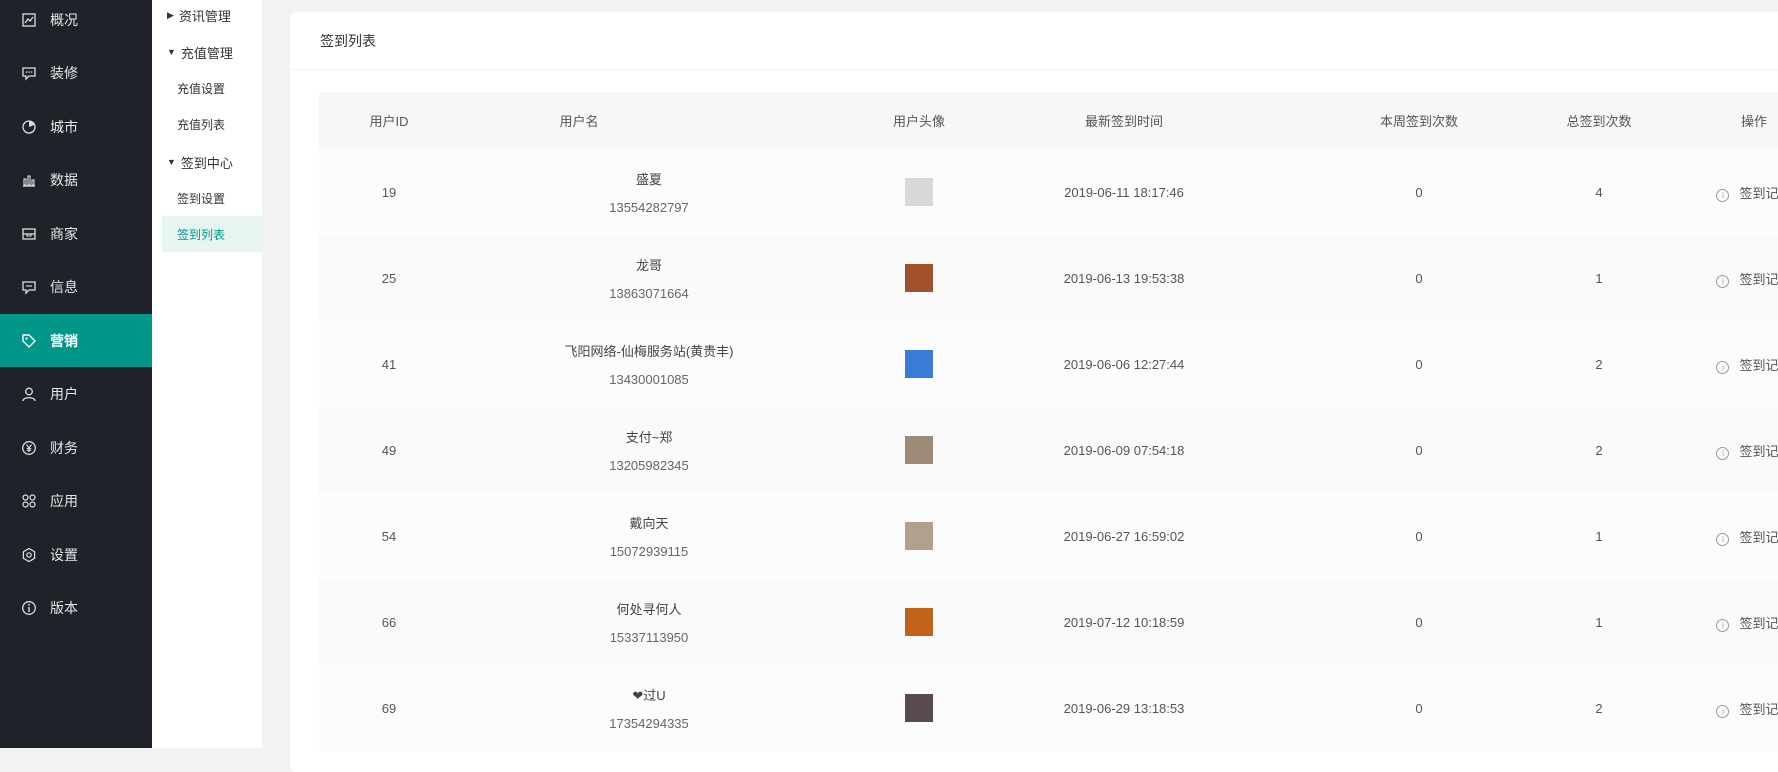 This screenshot has width=1778, height=772. Describe the element at coordinates (389, 192) in the screenshot. I see `user-id: 19` at that location.